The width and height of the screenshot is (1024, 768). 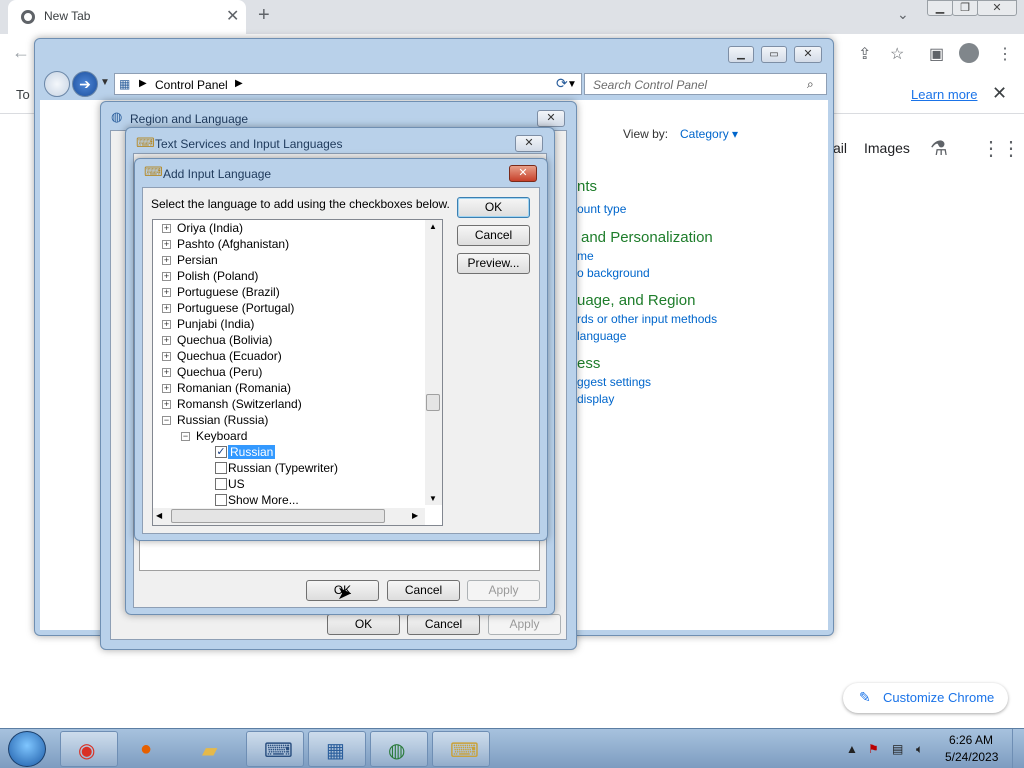 I want to click on tray-chevron-icon: ▲, so click(x=852, y=749).